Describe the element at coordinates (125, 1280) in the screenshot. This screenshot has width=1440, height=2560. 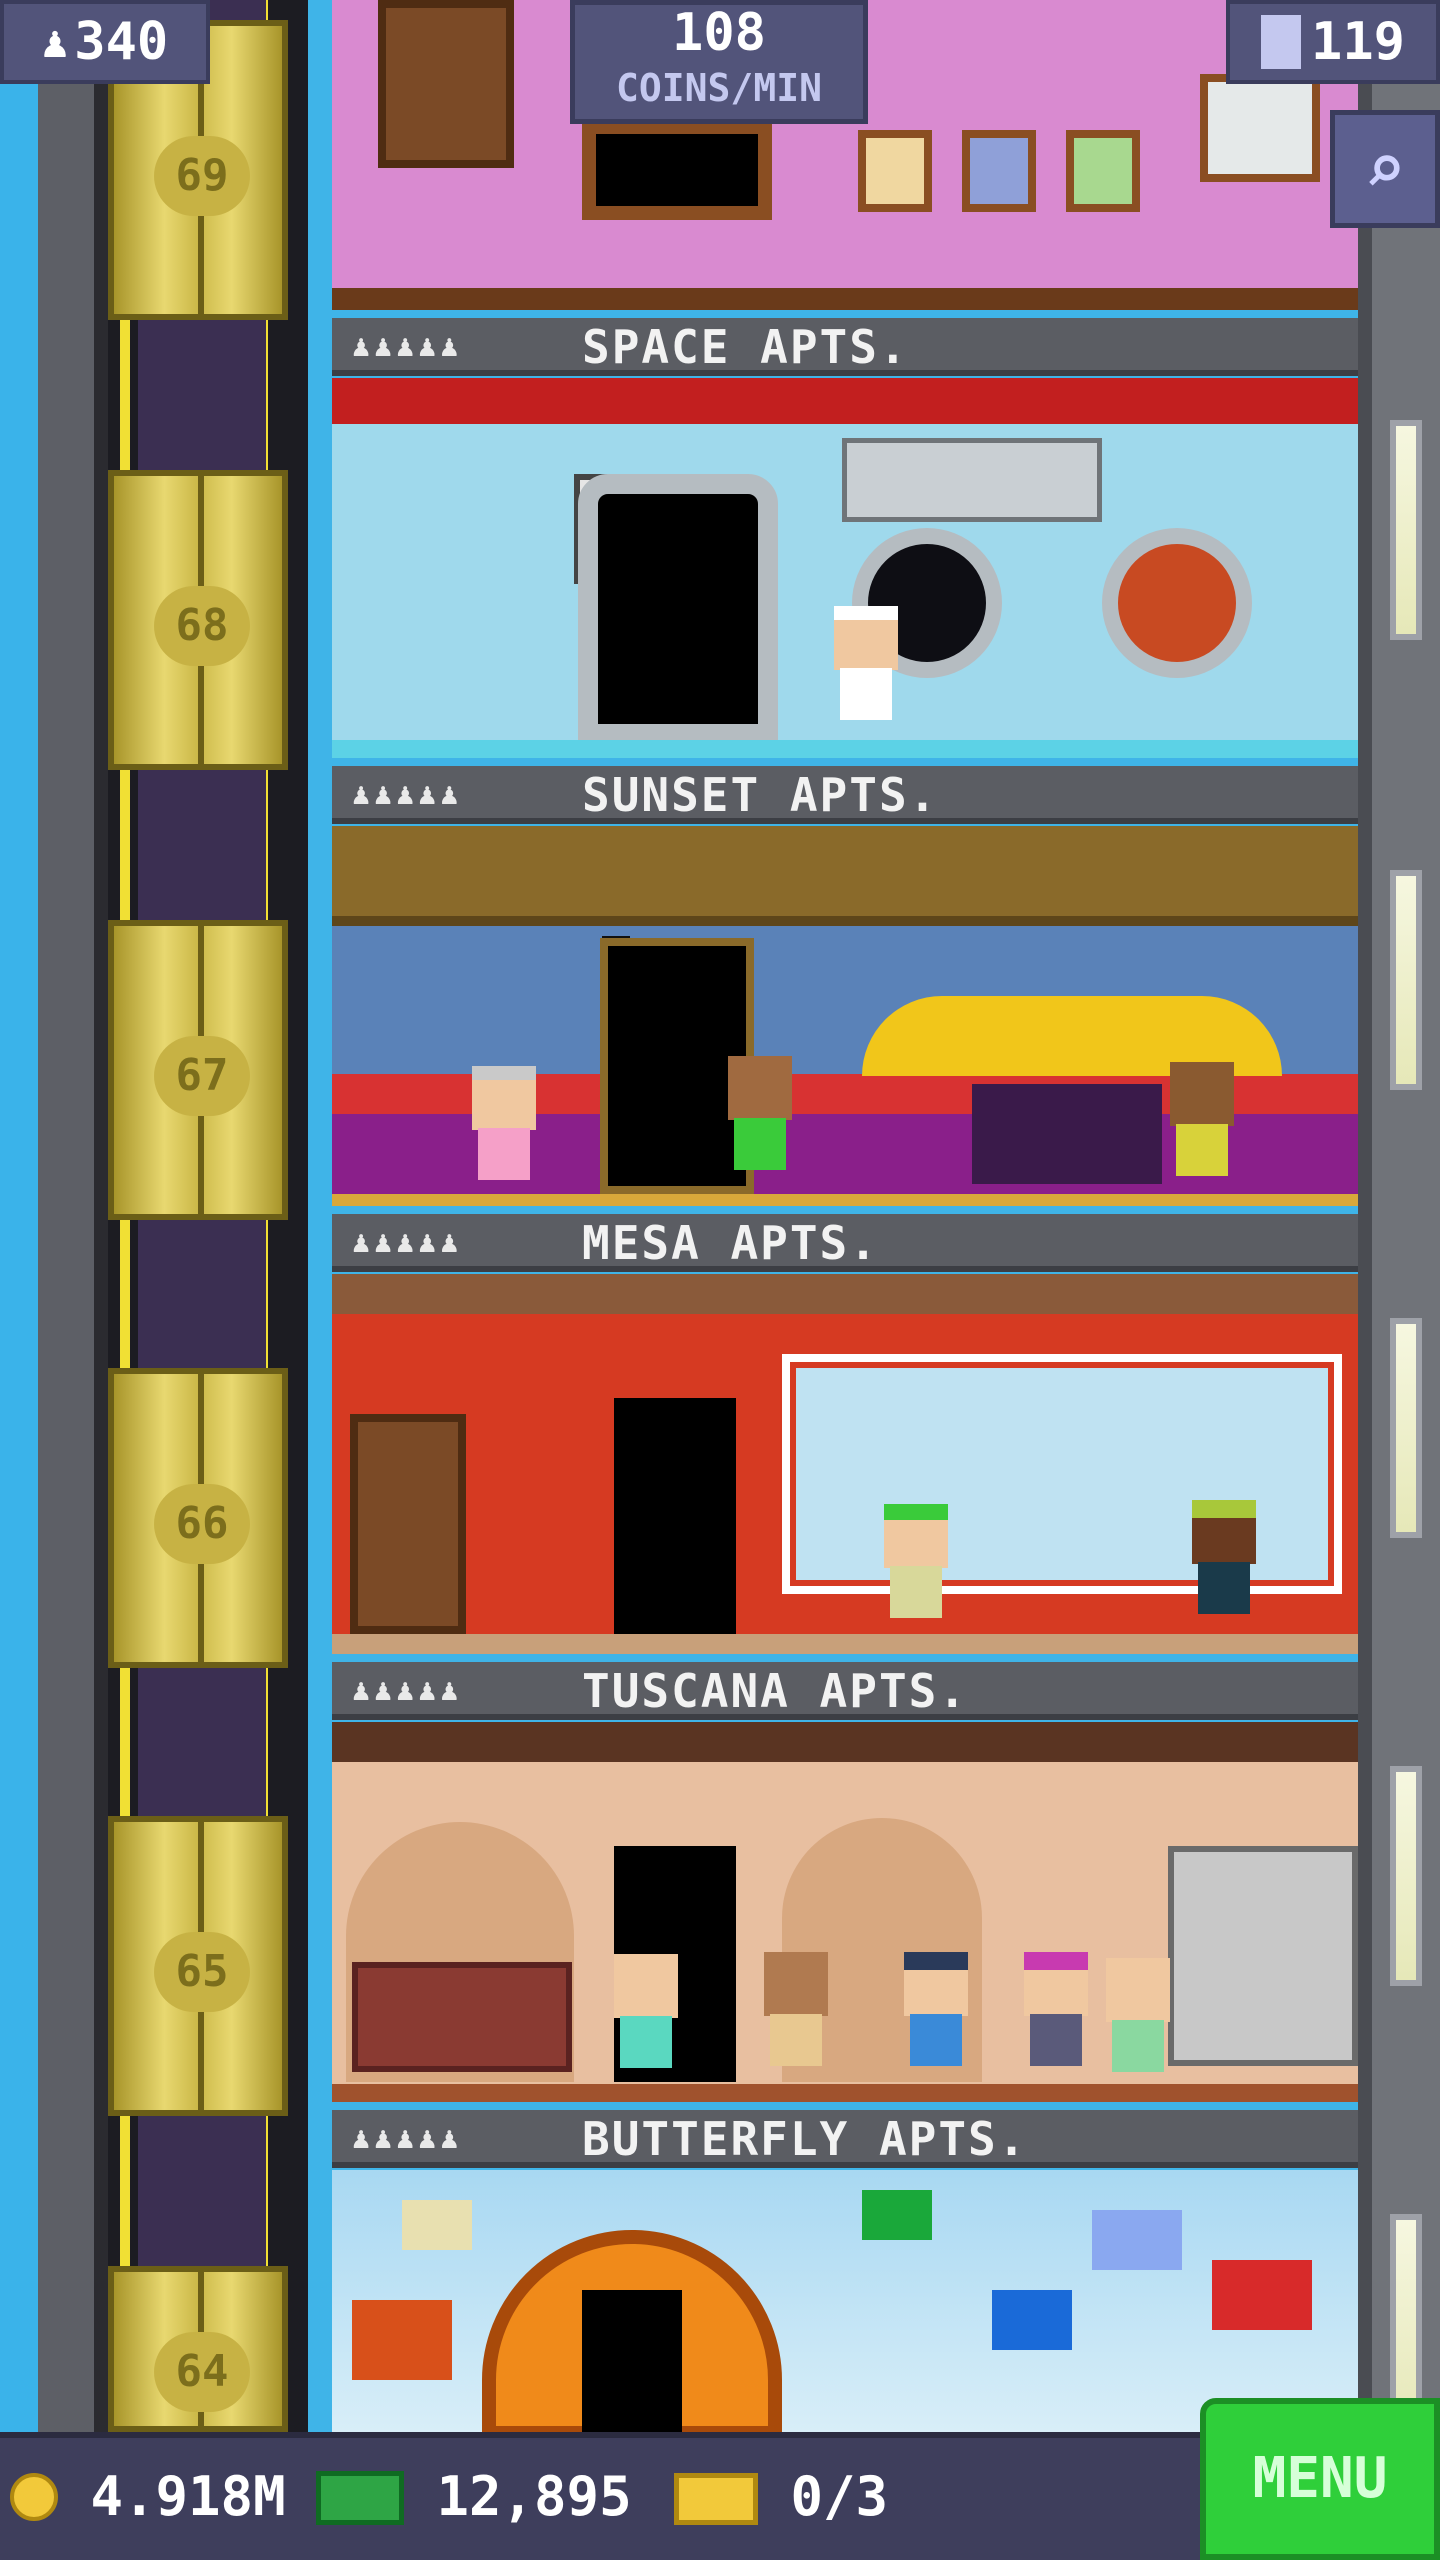
I see `elevator-rail-left` at that location.